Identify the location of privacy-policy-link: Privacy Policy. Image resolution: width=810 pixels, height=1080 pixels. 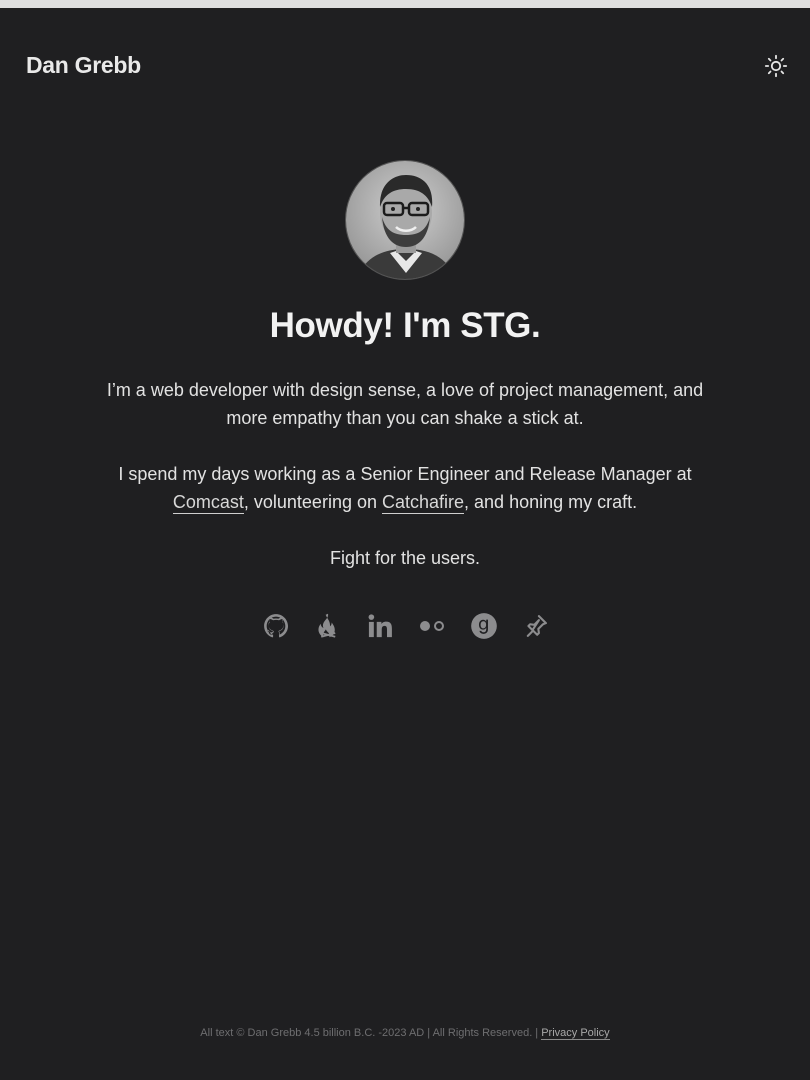
(575, 1033).